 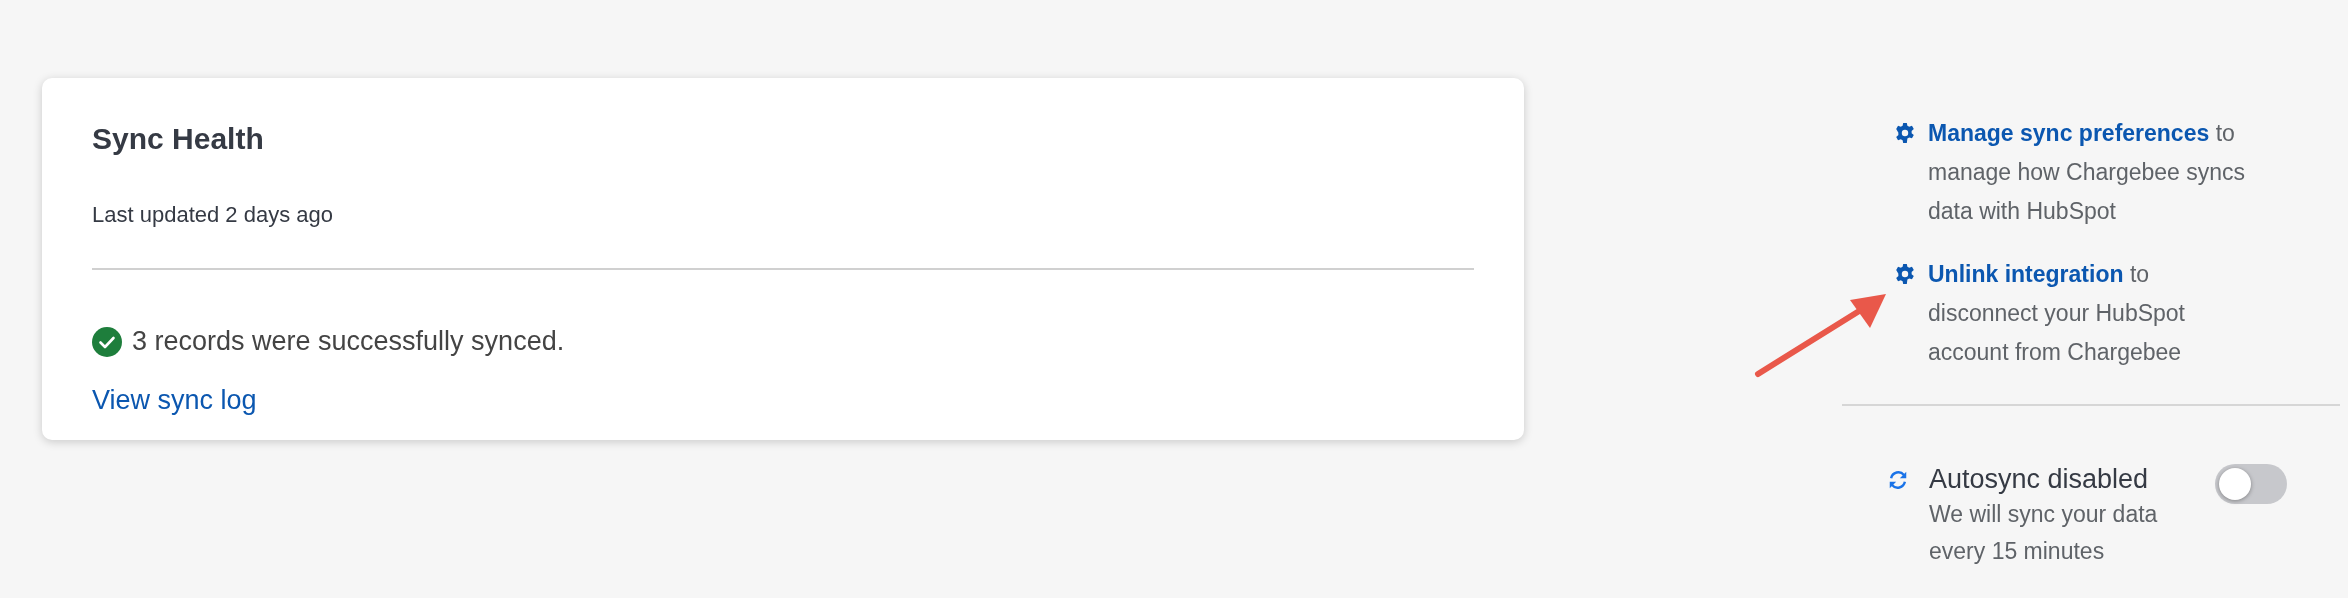 What do you see at coordinates (1898, 480) in the screenshot?
I see `sync-icon` at bounding box center [1898, 480].